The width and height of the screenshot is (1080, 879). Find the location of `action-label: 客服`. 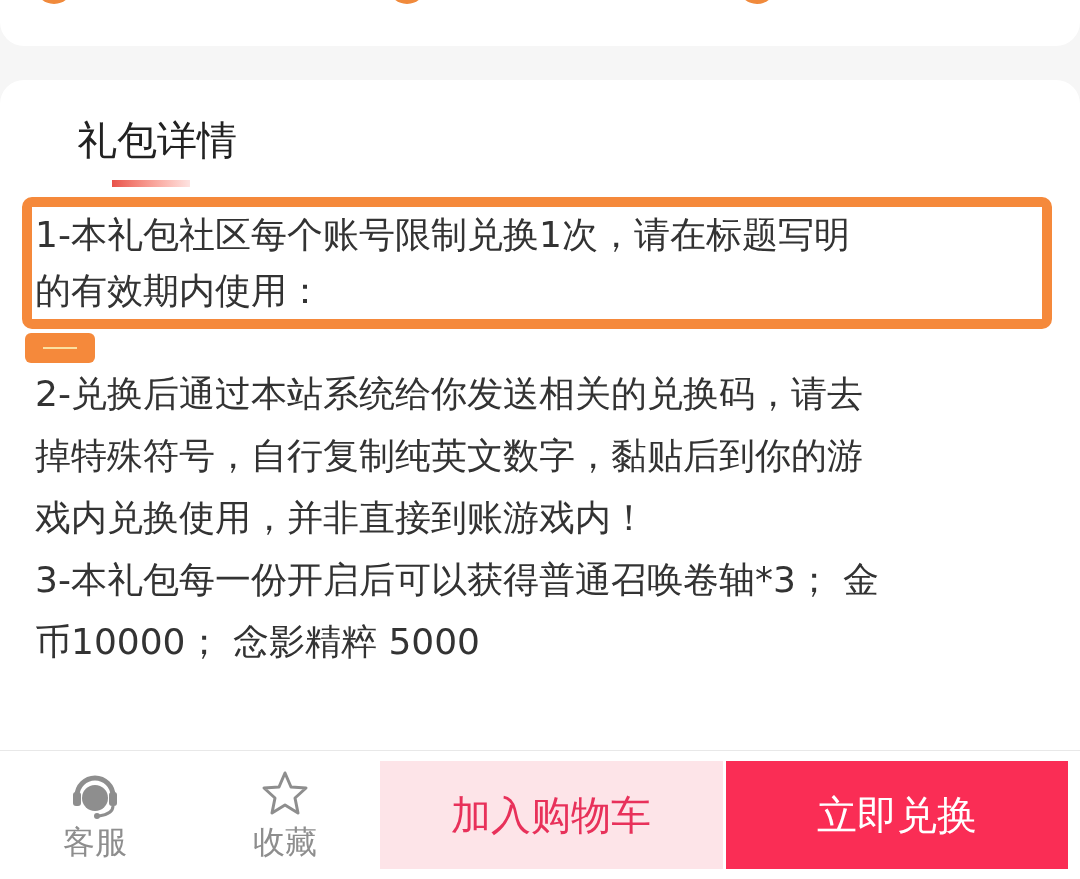

action-label: 客服 is located at coordinates (95, 842).